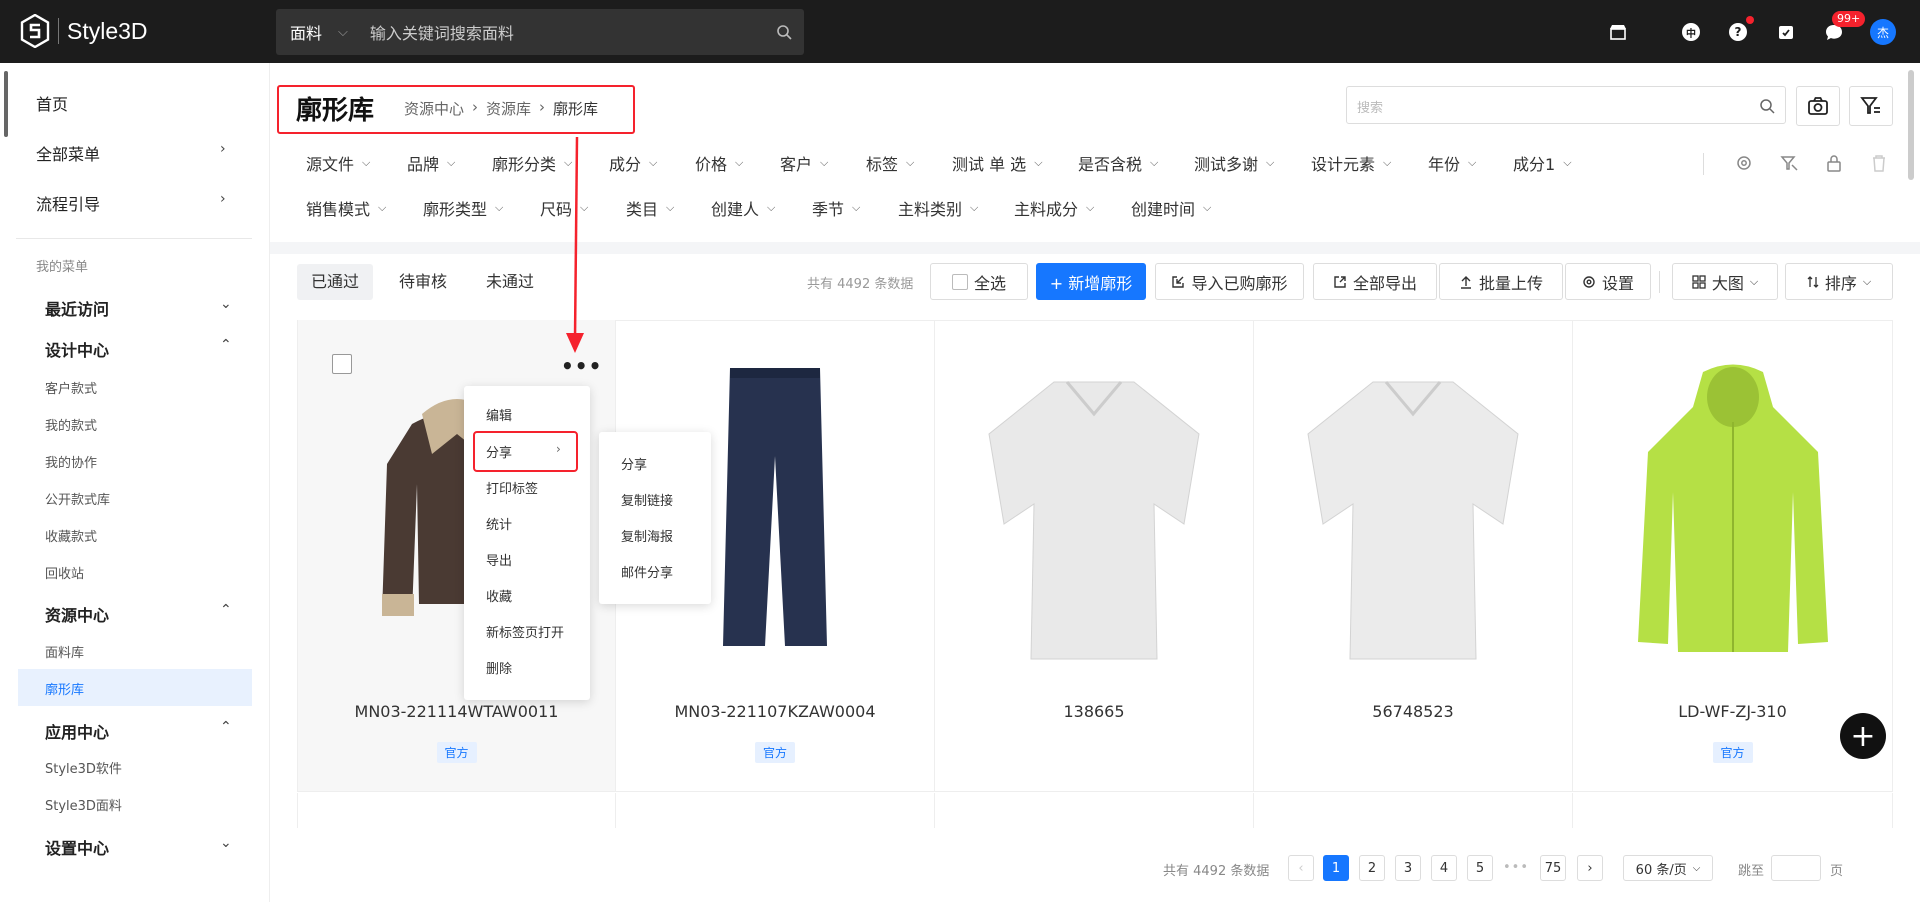 The height and width of the screenshot is (902, 1920). What do you see at coordinates (959, 281) in the screenshot?
I see `checkbox` at bounding box center [959, 281].